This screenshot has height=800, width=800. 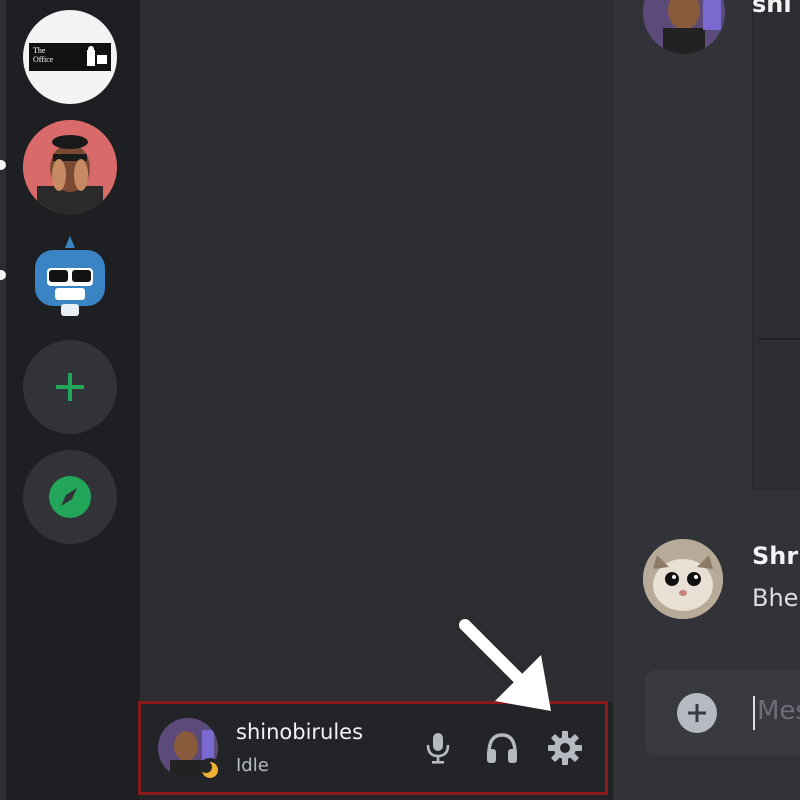 I want to click on avatar-image, so click(x=70, y=167).